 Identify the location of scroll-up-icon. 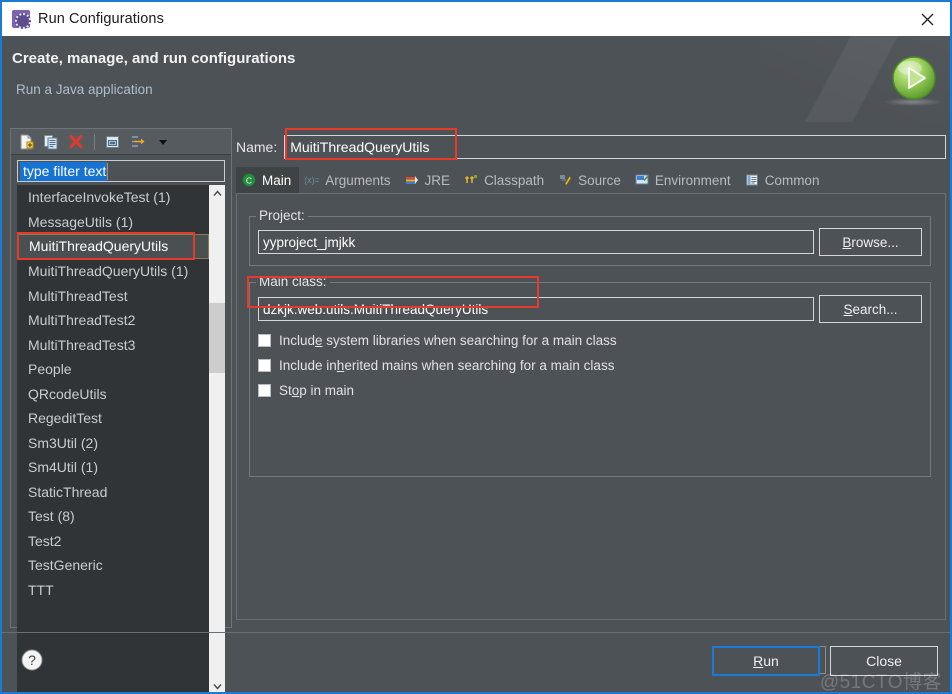
(217, 193).